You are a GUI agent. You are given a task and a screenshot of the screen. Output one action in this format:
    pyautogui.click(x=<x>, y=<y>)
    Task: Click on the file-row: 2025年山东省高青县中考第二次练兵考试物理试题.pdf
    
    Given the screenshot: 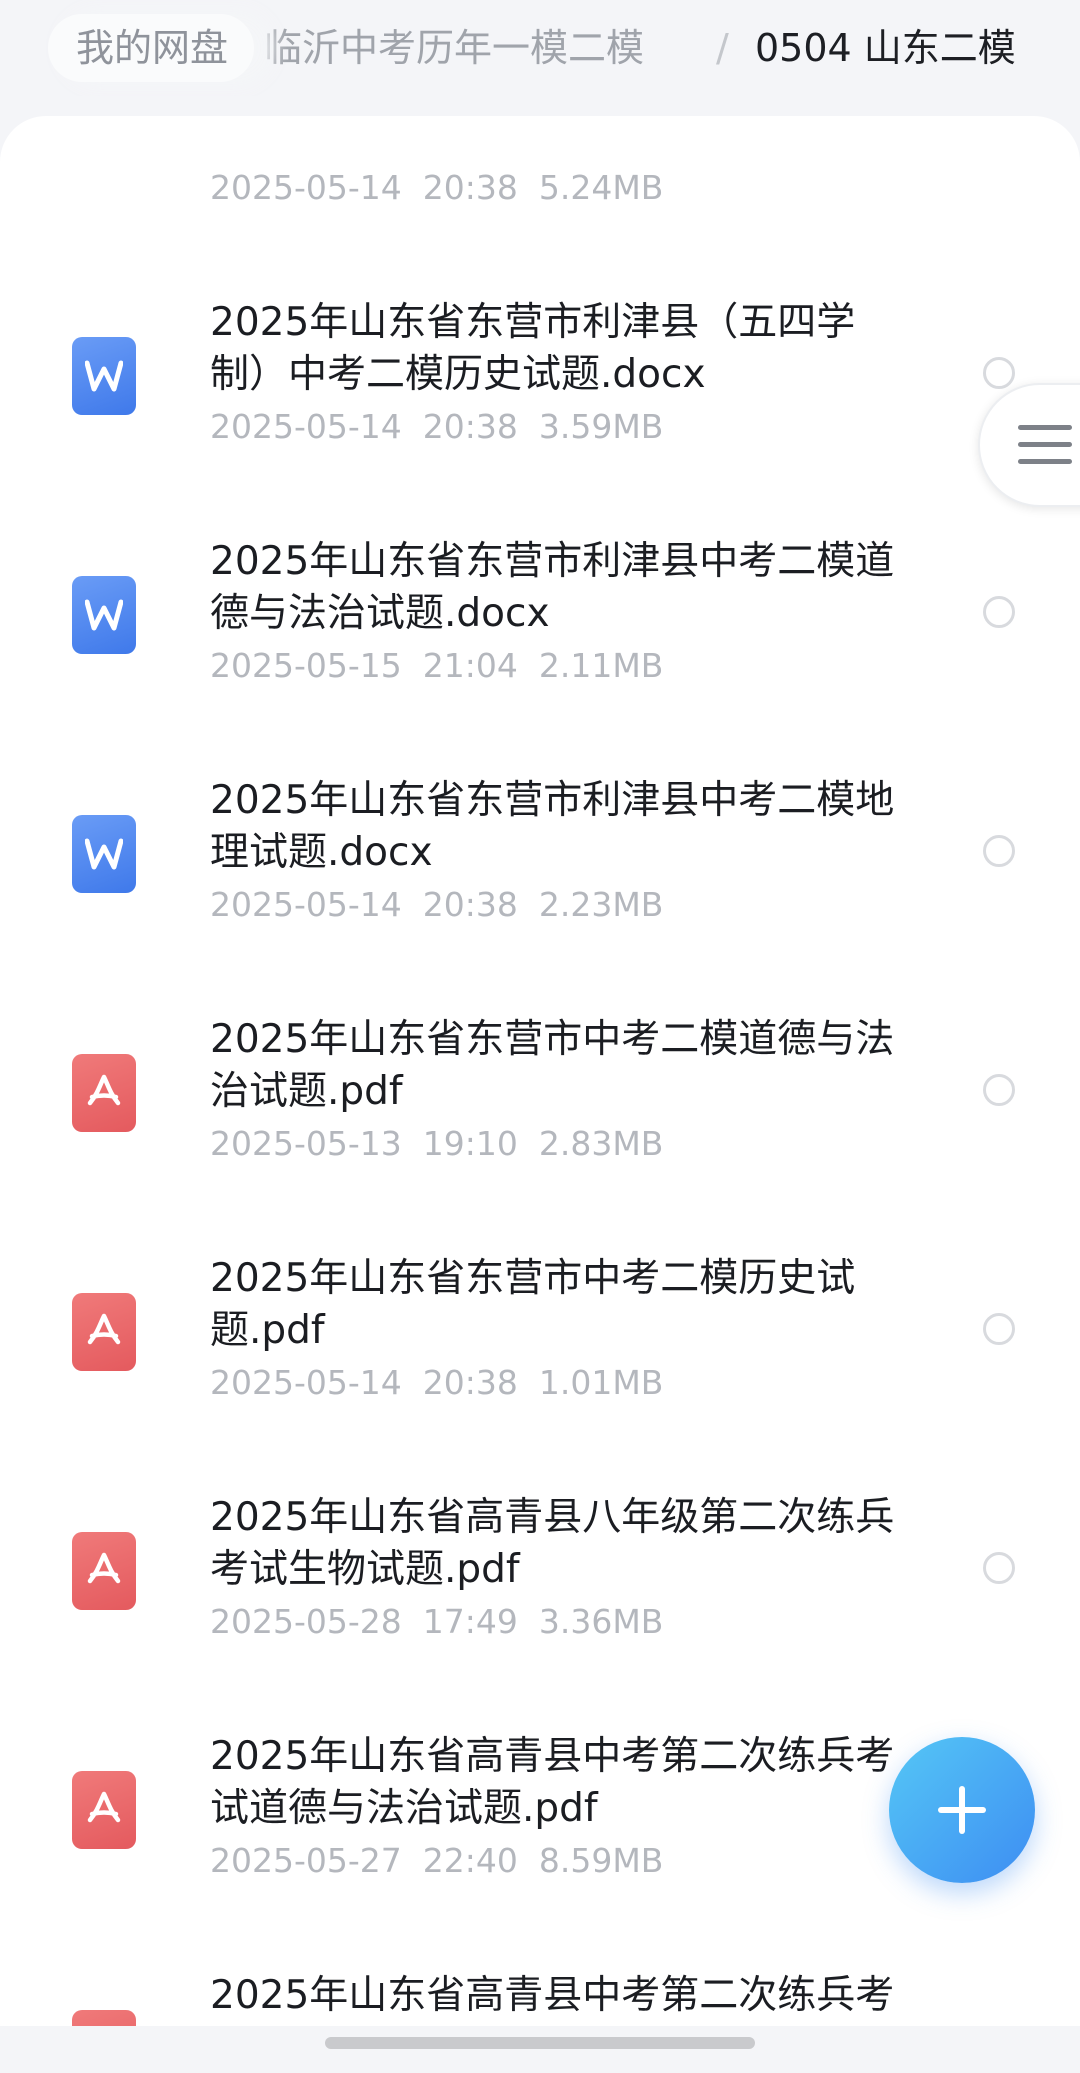 What is the action you would take?
    pyautogui.click(x=540, y=1965)
    